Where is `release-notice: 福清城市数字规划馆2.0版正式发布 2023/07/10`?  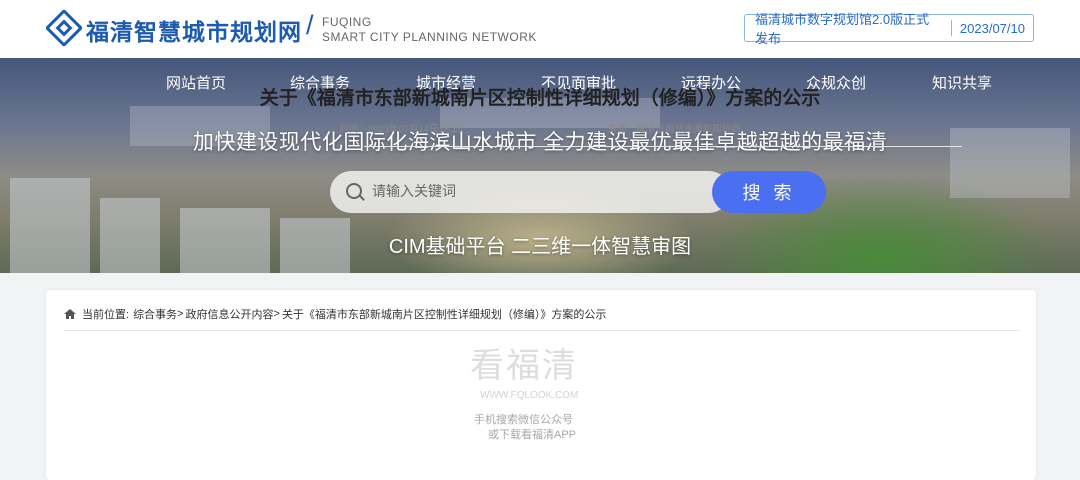
release-notice: 福清城市数字规划馆2.0版正式发布 2023/07/10 is located at coordinates (889, 29).